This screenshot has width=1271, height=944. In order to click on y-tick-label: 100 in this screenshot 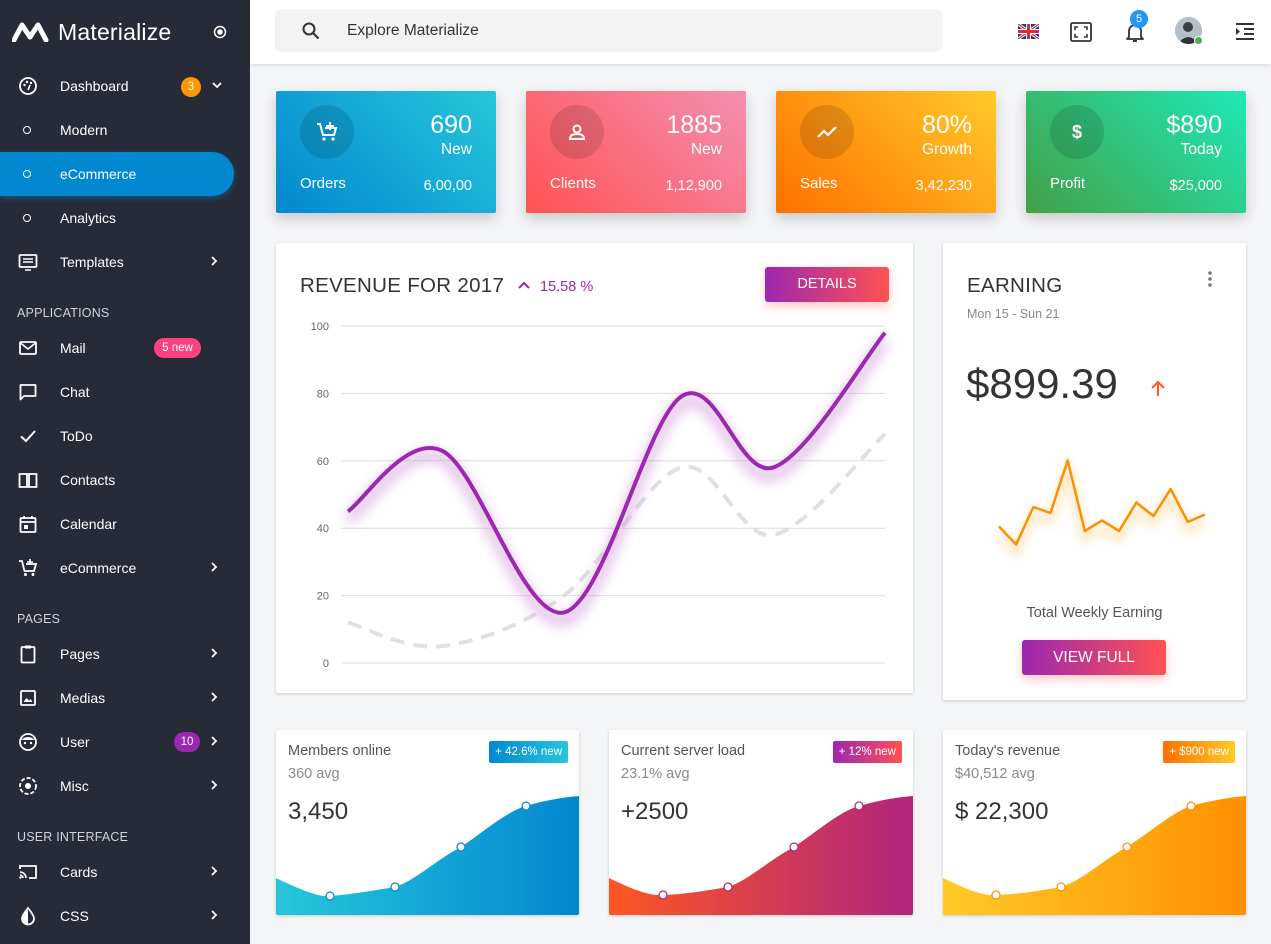, I will do `click(320, 327)`.